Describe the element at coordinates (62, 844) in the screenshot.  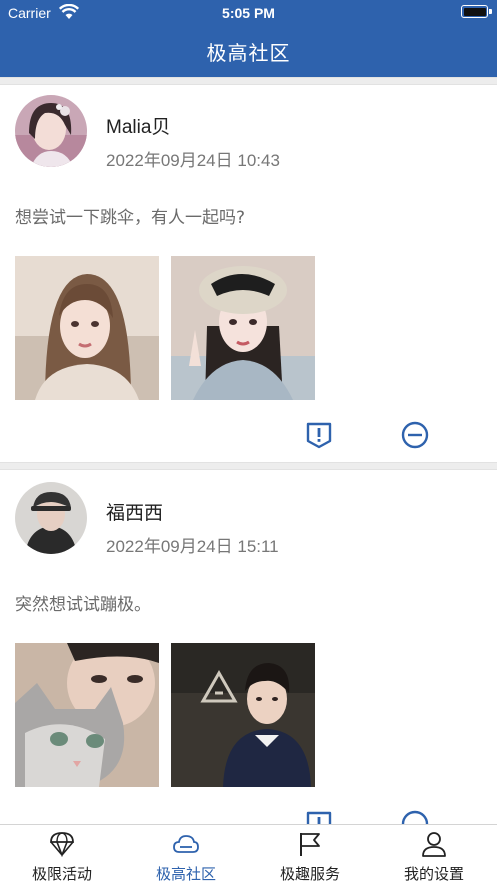
I see `parachute-icon` at that location.